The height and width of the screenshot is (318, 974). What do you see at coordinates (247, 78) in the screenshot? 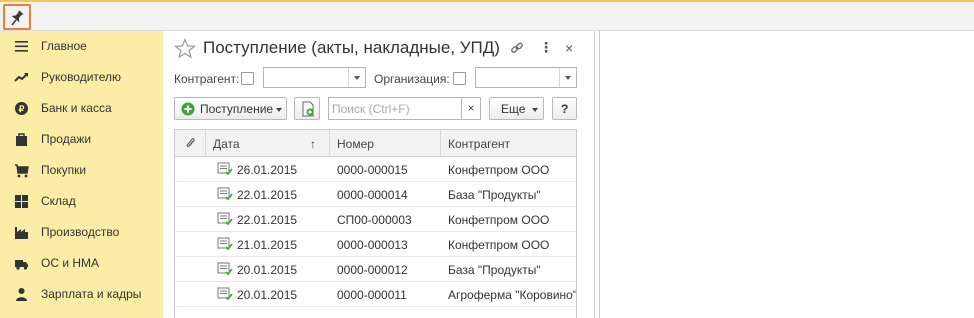
I see `counterparty-filter-checkbox` at bounding box center [247, 78].